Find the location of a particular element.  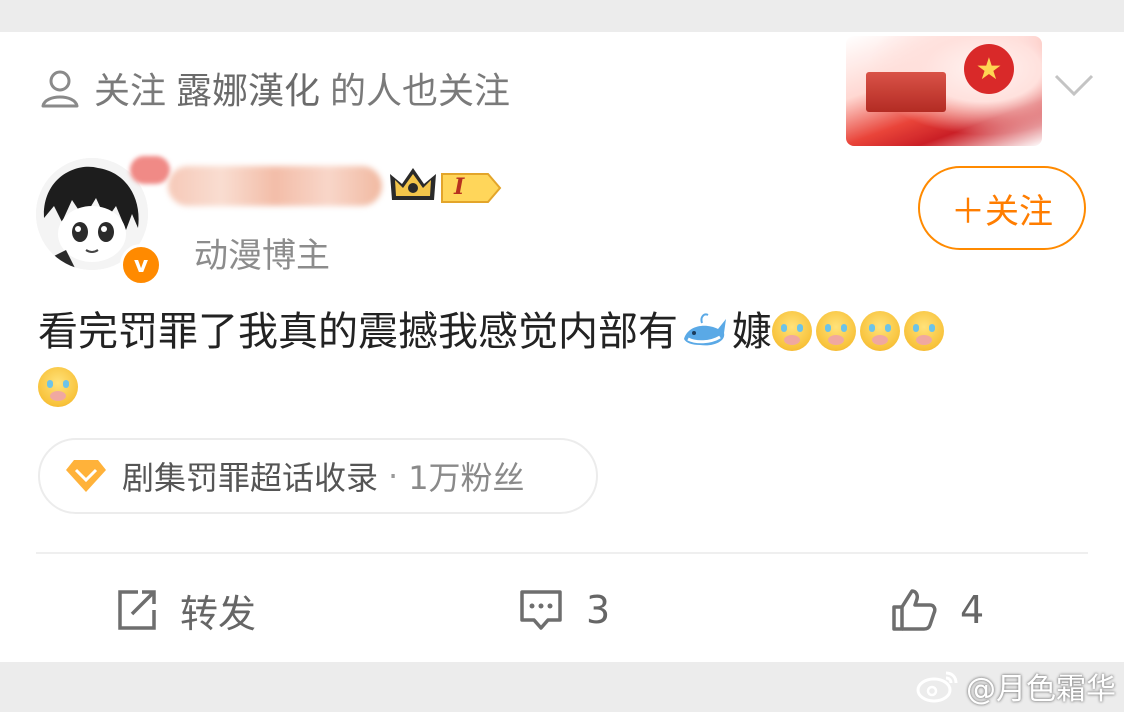

follow-hint: 关注 露娜漢化 的人也关注 is located at coordinates (274, 88).